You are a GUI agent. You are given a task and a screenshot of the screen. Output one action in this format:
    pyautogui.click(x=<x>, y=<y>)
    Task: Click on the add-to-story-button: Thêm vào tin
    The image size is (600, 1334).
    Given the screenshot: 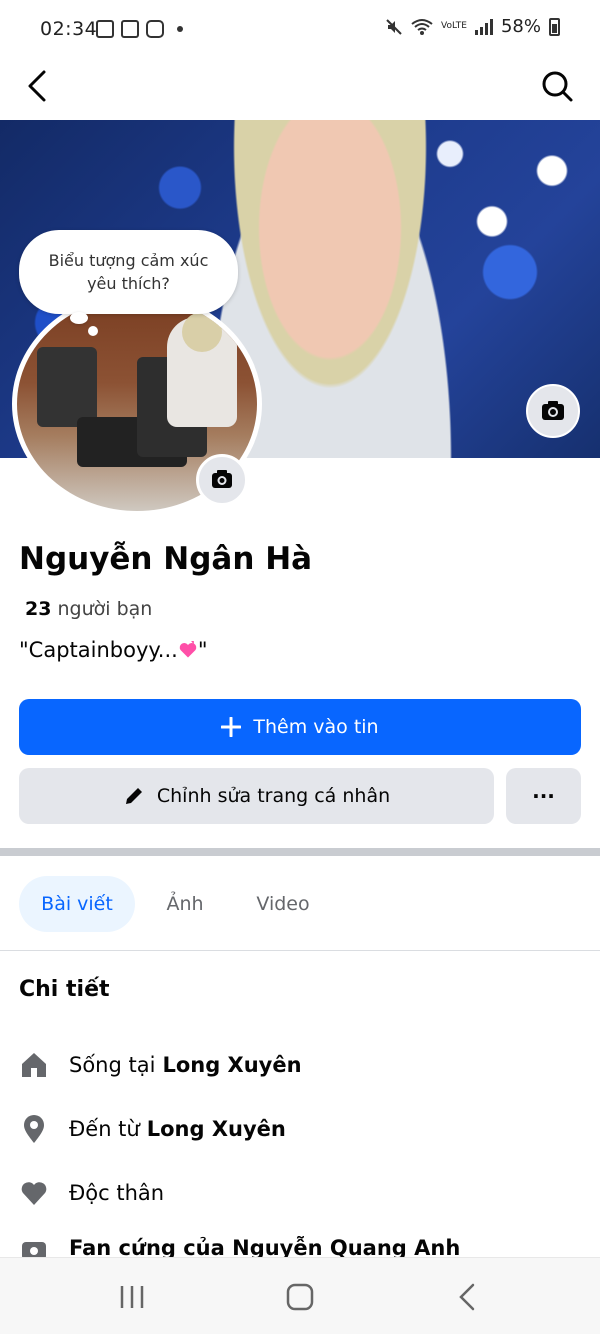 What is the action you would take?
    pyautogui.click(x=300, y=727)
    